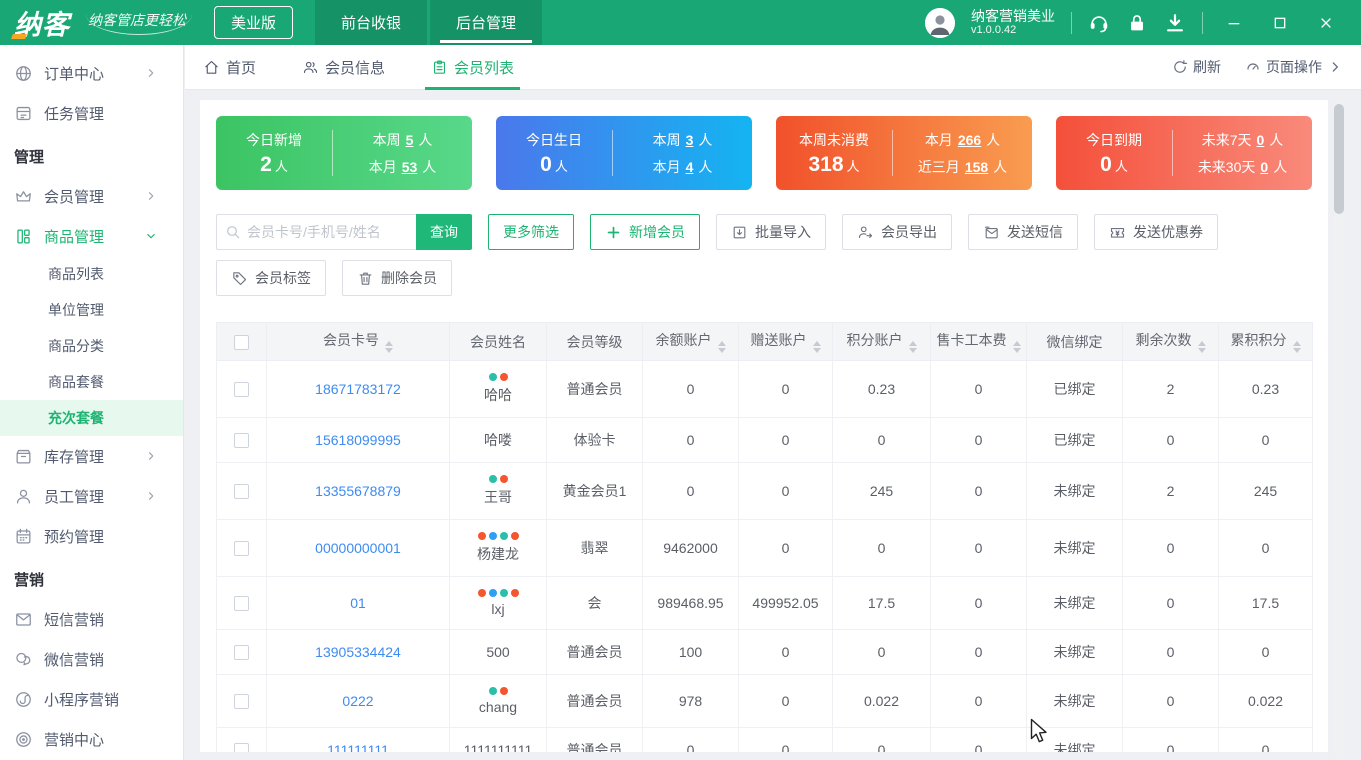 The image size is (1361, 760). What do you see at coordinates (834, 139) in the screenshot?
I see `card-title: 本周未消费` at bounding box center [834, 139].